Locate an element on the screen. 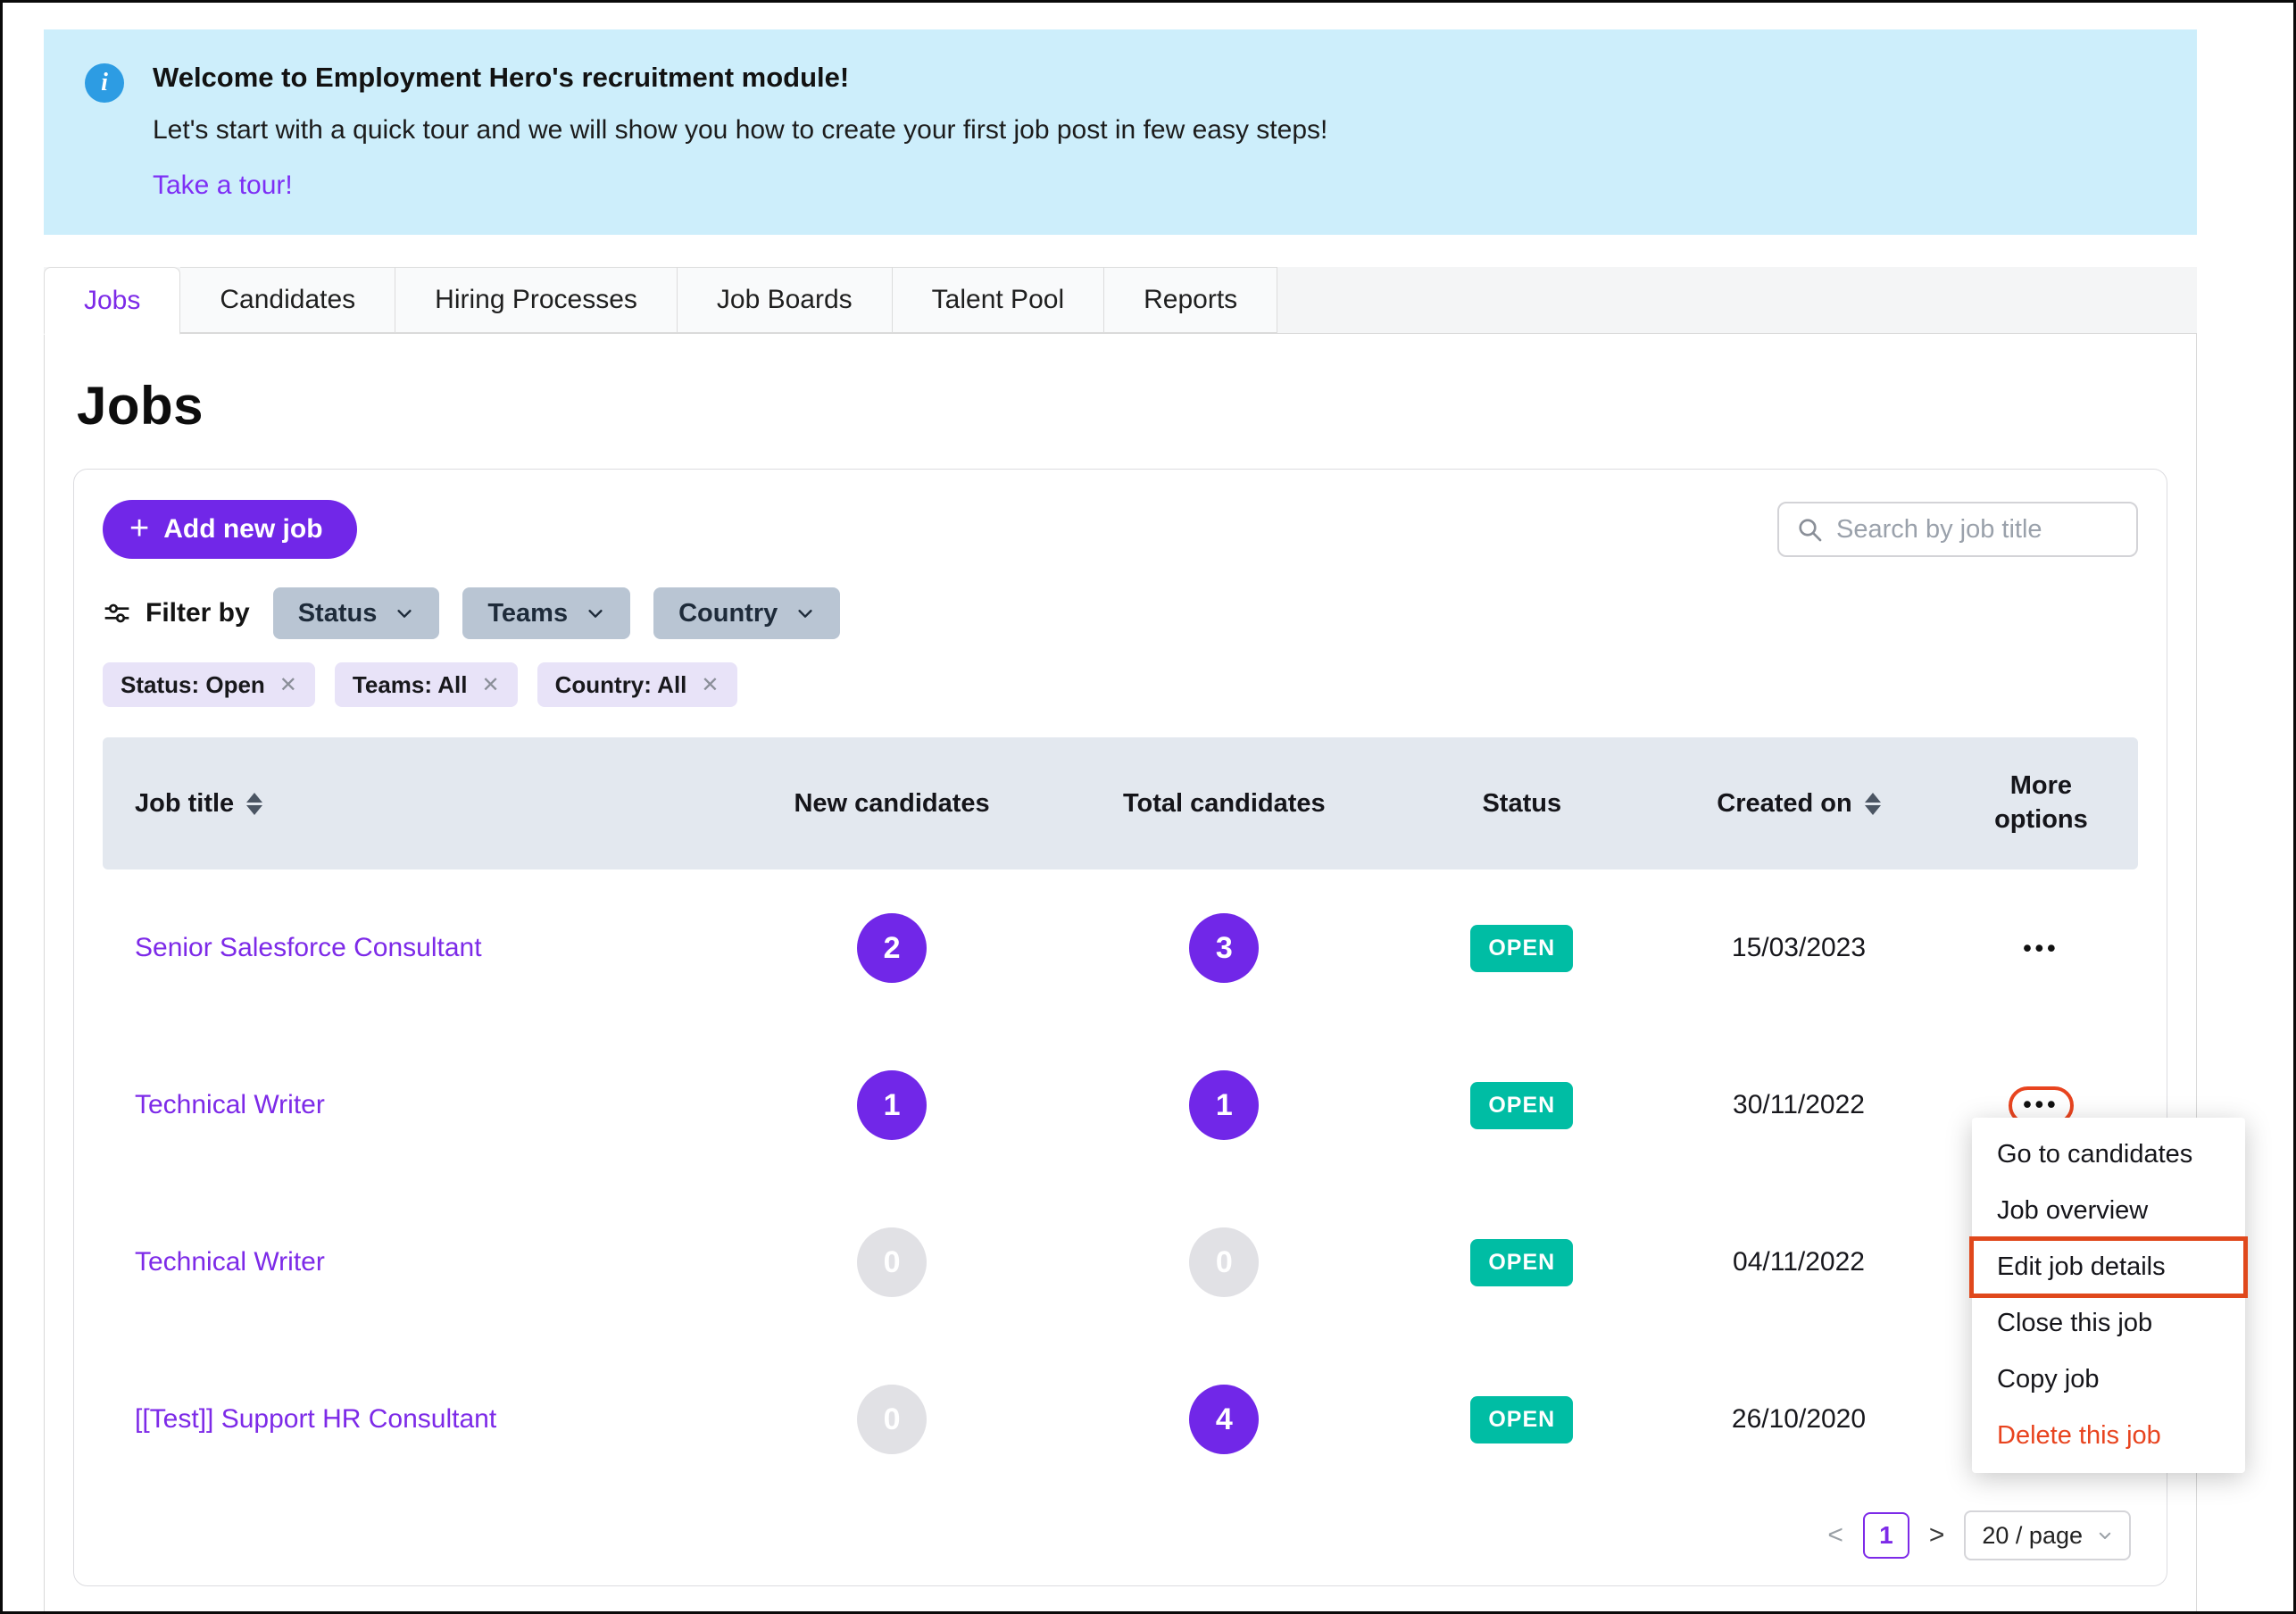  created-date: 30/11/2022 is located at coordinates (1799, 1104).